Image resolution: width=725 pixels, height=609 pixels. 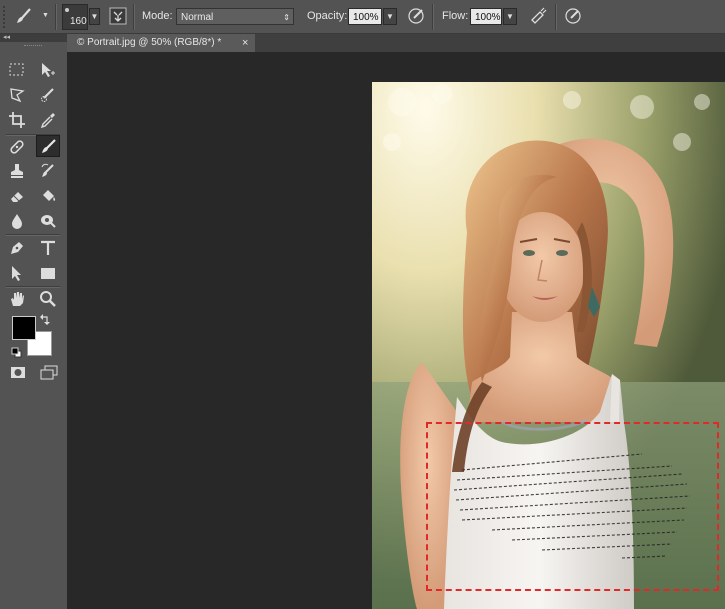 I want to click on select-arrows-icon: ⇕, so click(x=286, y=17).